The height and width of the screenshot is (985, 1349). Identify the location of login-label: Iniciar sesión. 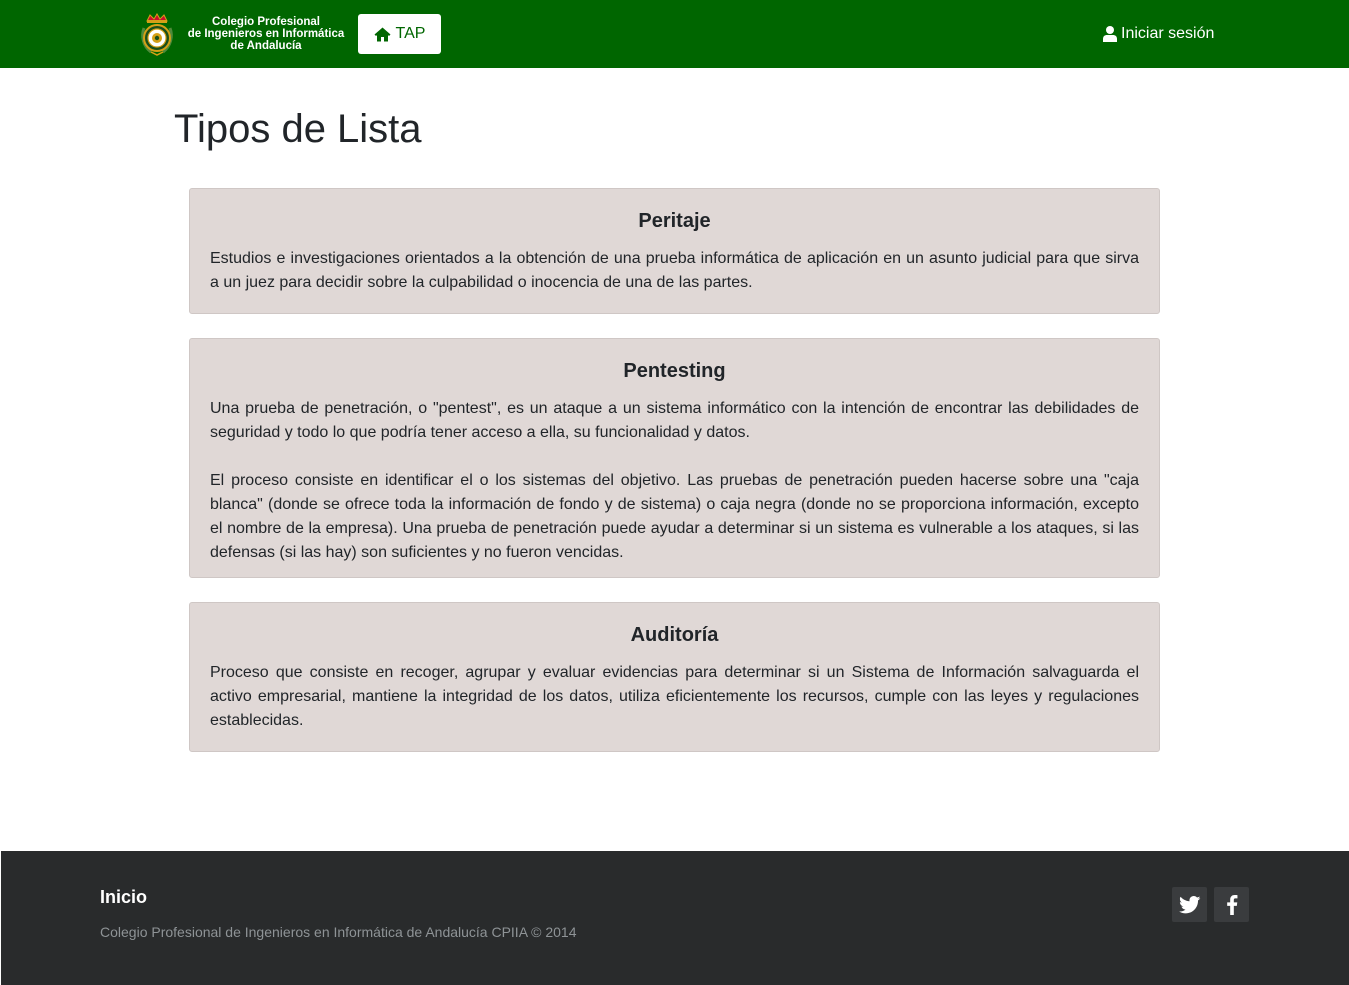
(1168, 33).